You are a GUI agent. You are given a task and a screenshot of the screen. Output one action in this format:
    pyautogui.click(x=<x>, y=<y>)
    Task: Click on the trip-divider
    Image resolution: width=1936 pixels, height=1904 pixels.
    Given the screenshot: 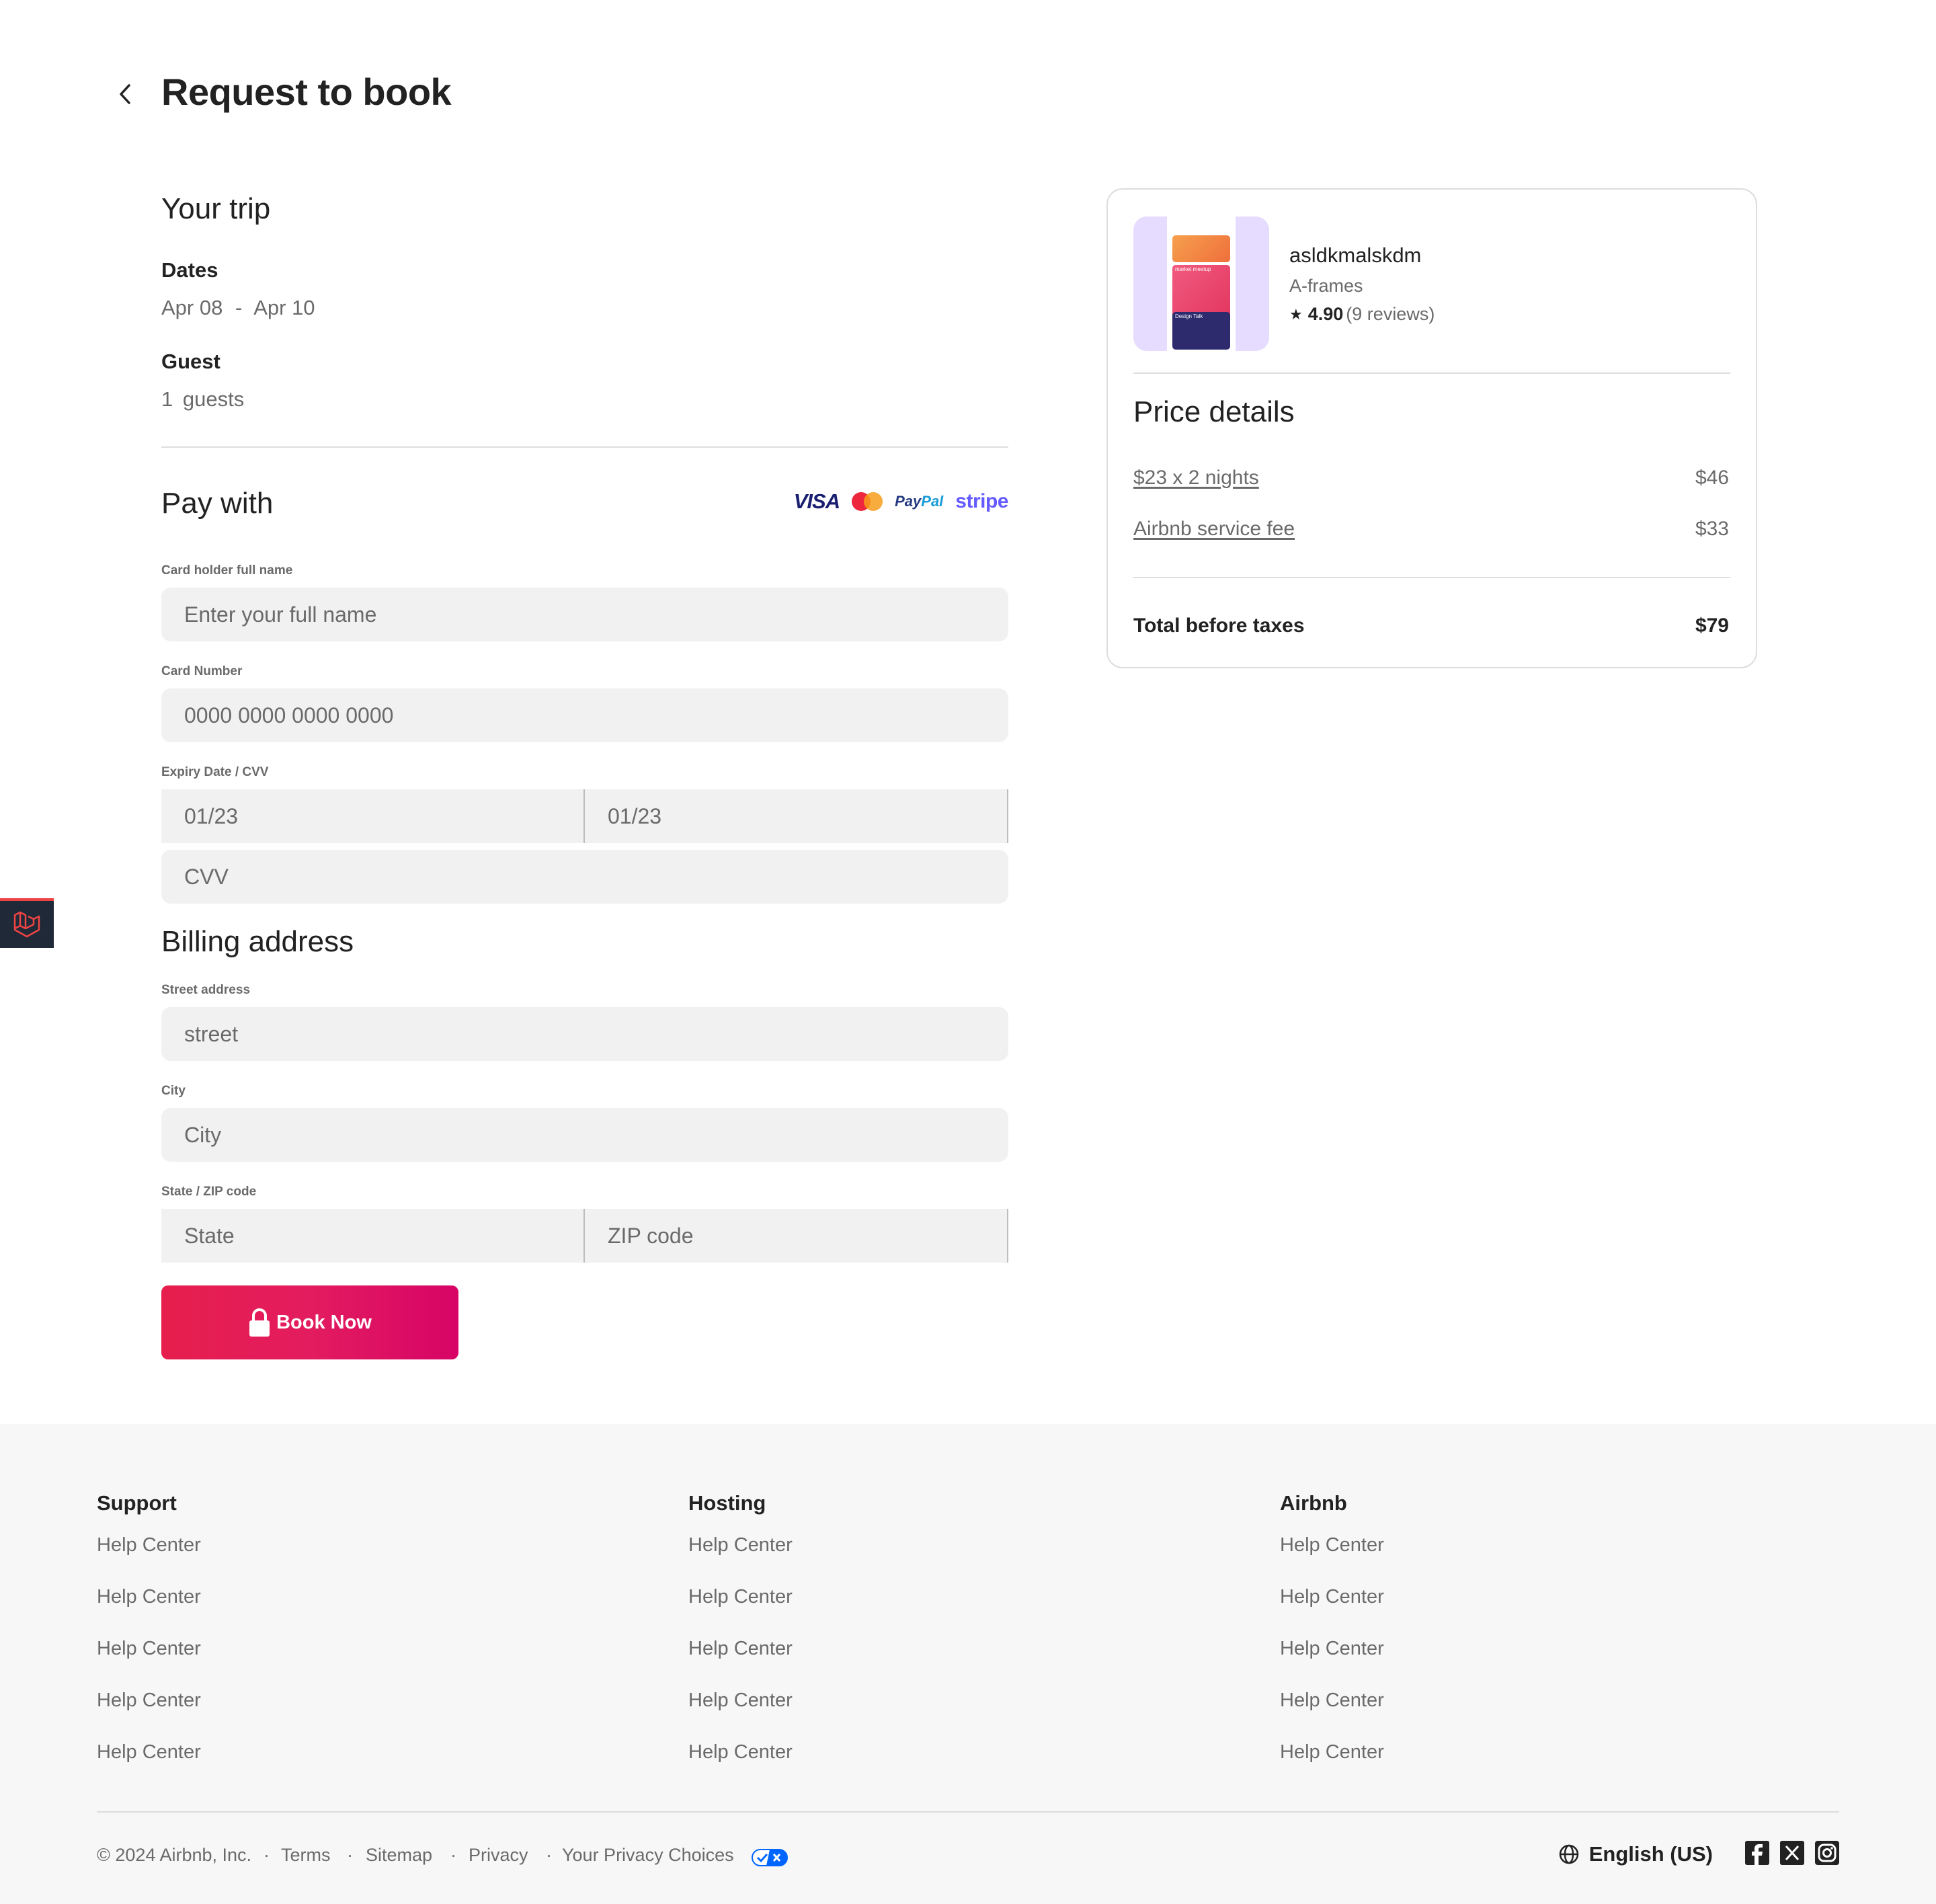 What is the action you would take?
    pyautogui.click(x=584, y=447)
    